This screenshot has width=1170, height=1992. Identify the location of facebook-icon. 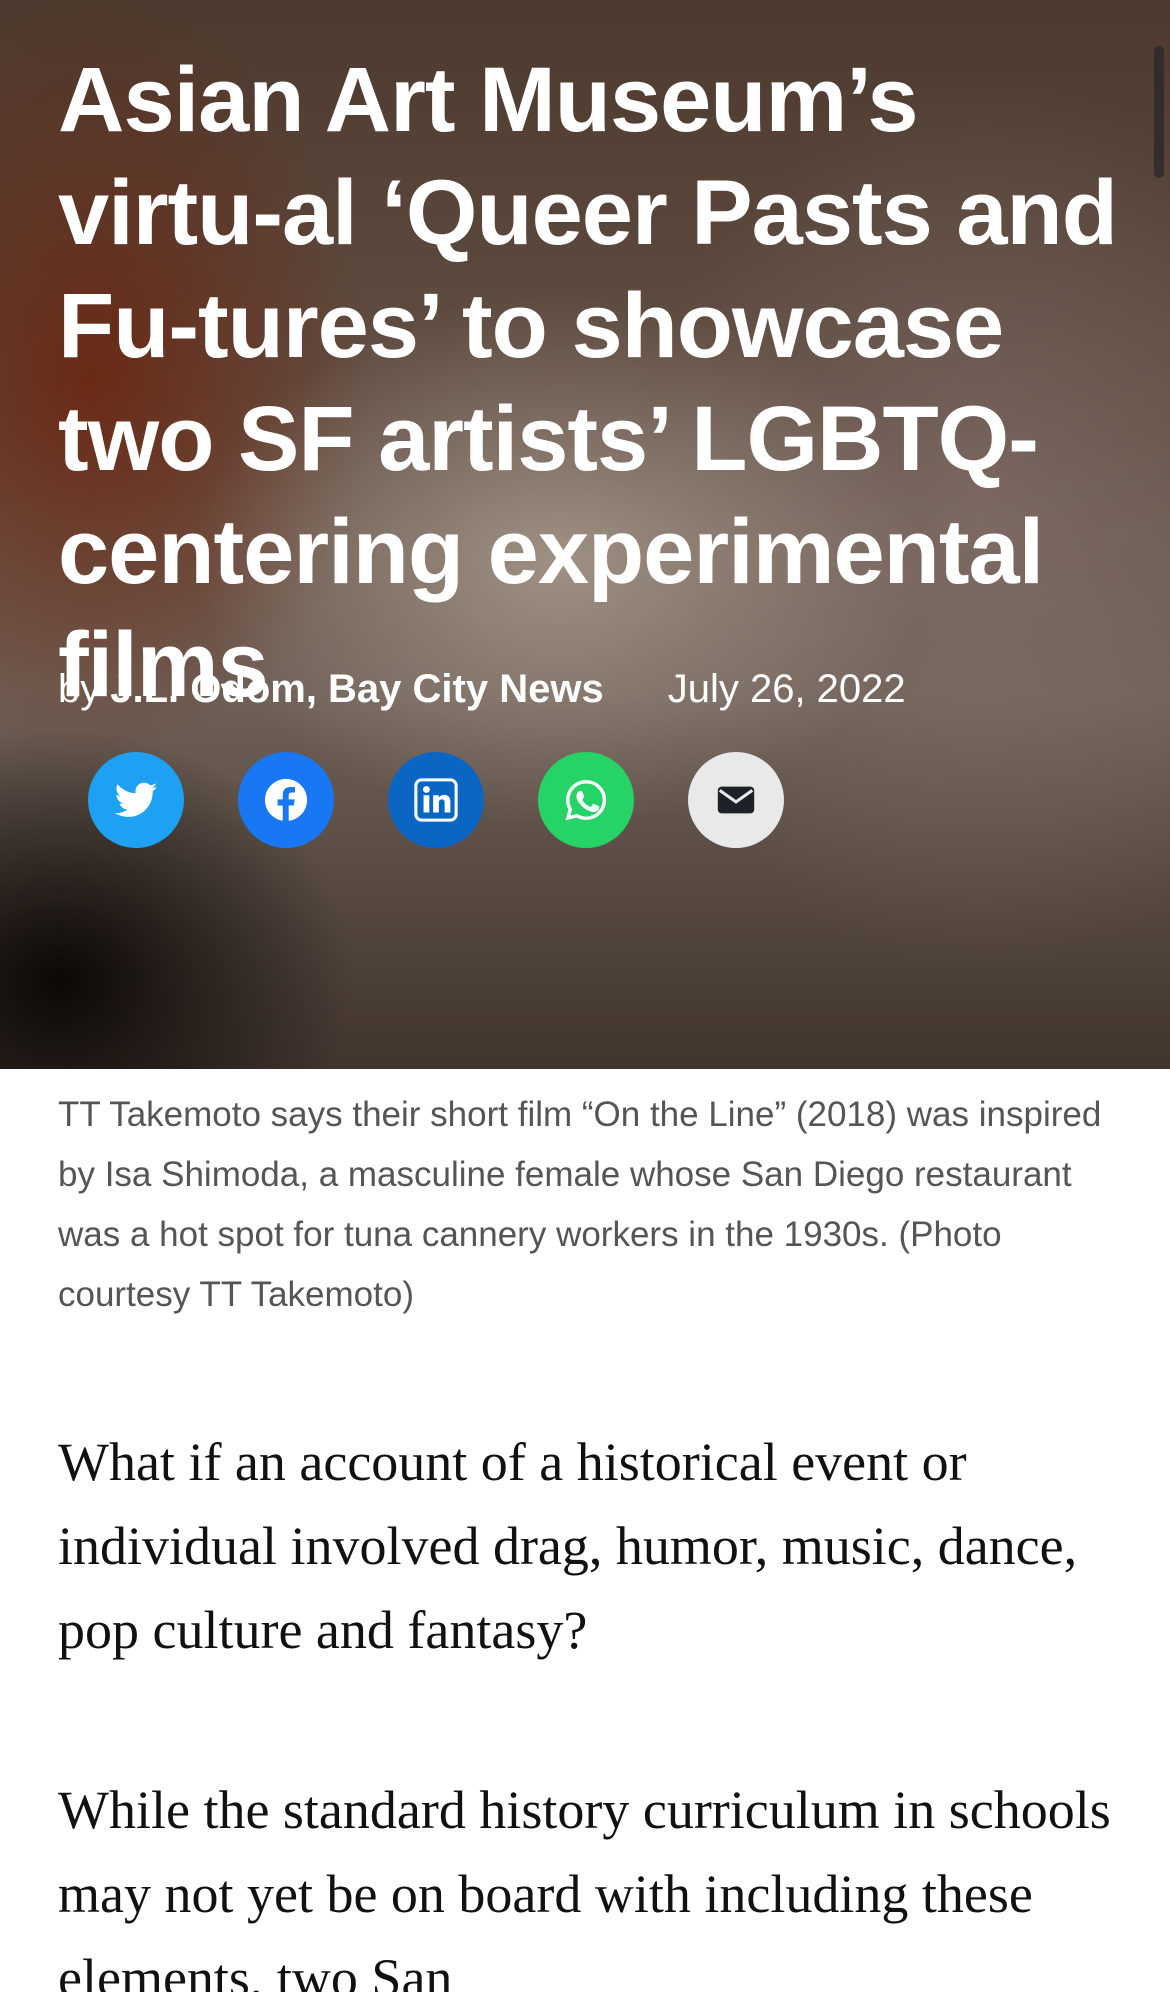
(286, 800).